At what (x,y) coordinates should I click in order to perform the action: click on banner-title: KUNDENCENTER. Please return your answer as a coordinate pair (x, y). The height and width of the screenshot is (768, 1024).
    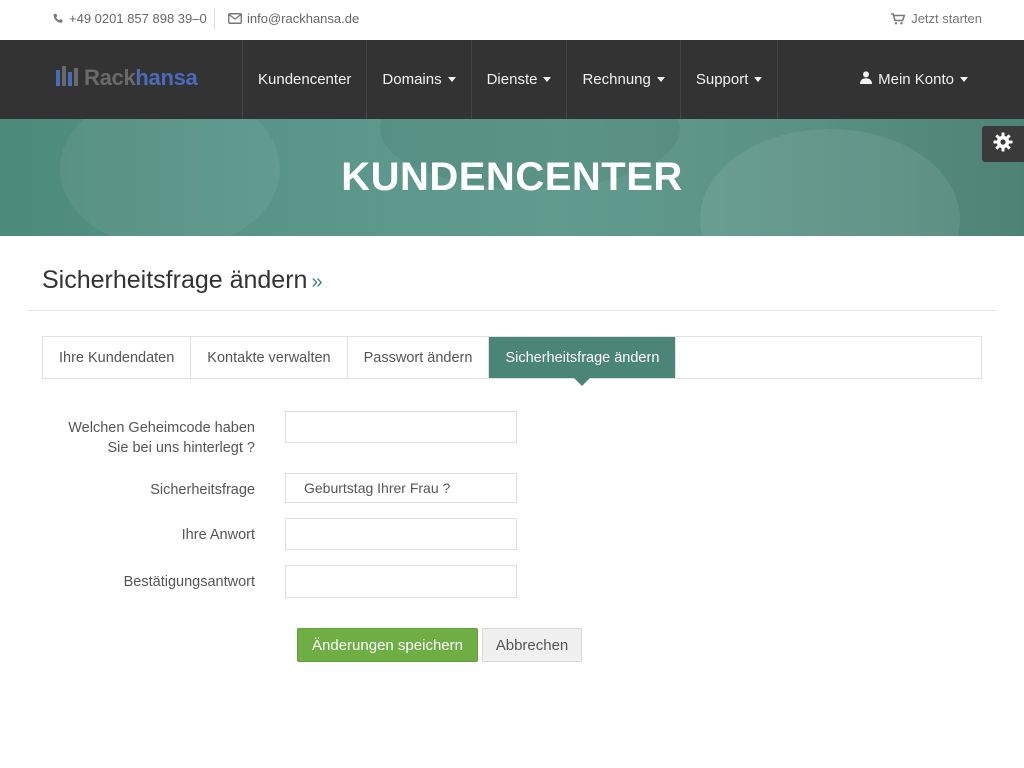
    Looking at the image, I should click on (512, 177).